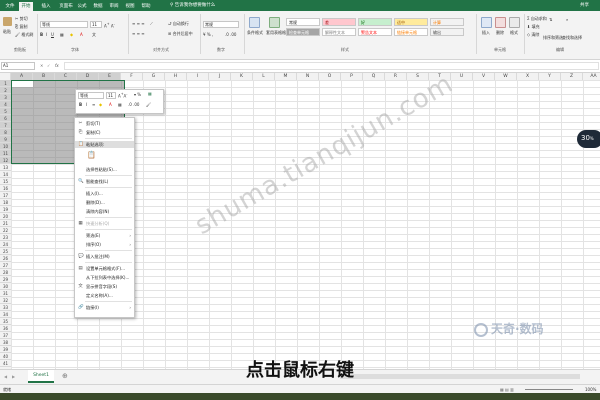 The height and width of the screenshot is (400, 600). I want to click on column-header-C: C, so click(66, 76).